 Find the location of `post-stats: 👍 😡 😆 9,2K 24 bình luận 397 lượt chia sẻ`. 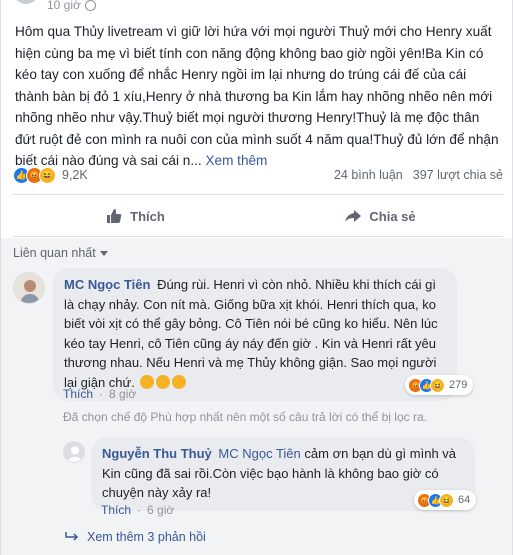

post-stats: 👍 😡 😆 9,2K 24 bình luận 397 lượt chia sẻ is located at coordinates (258, 175).